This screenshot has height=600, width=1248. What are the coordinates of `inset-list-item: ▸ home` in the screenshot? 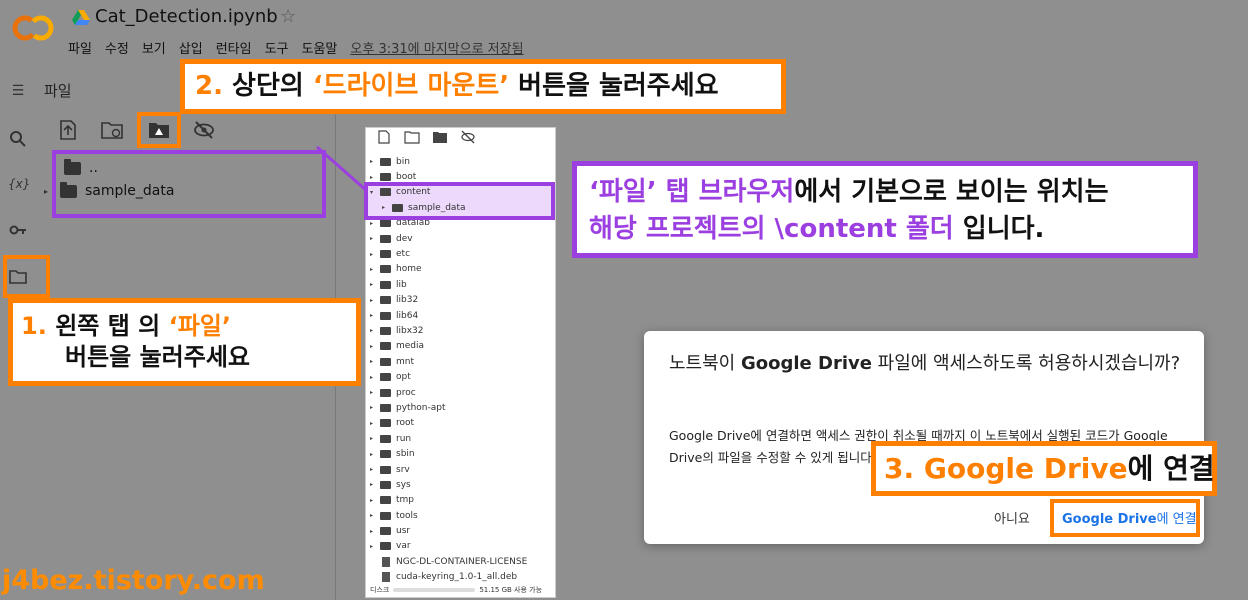 It's located at (460, 269).